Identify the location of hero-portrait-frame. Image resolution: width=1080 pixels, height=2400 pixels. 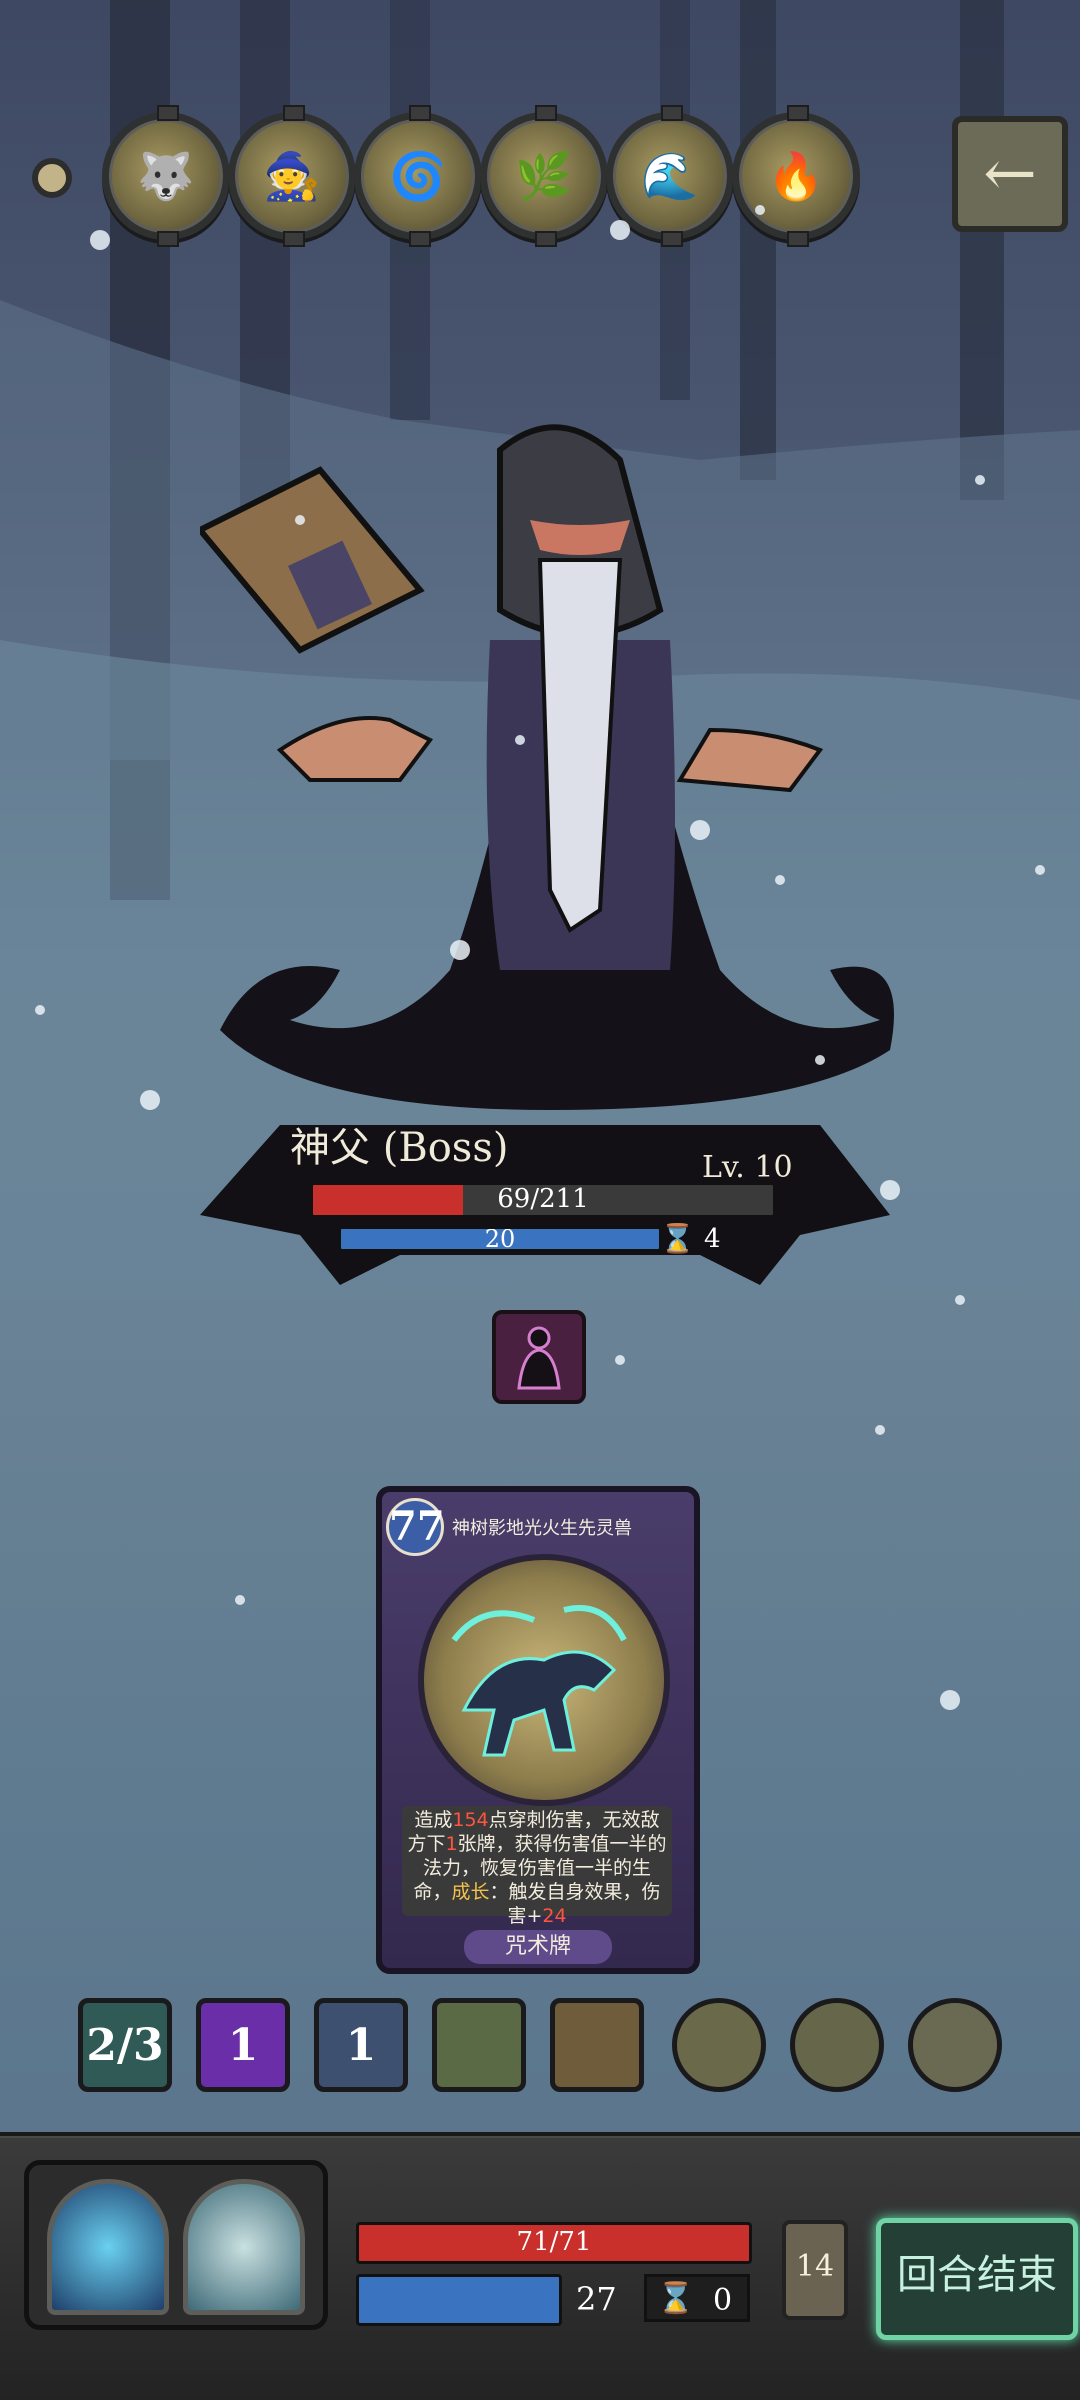
(176, 2245).